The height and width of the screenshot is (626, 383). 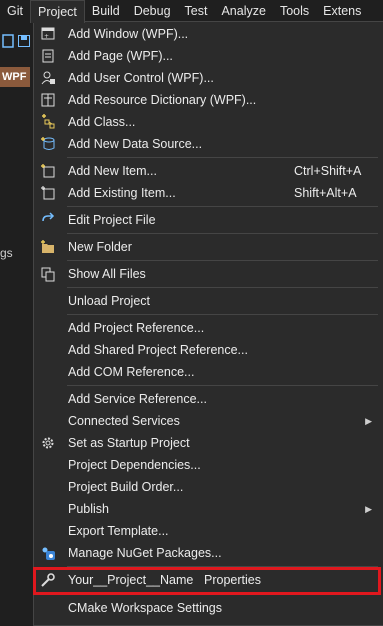 What do you see at coordinates (208, 509) in the screenshot?
I see `menu-item-publish: Publish ▶` at bounding box center [208, 509].